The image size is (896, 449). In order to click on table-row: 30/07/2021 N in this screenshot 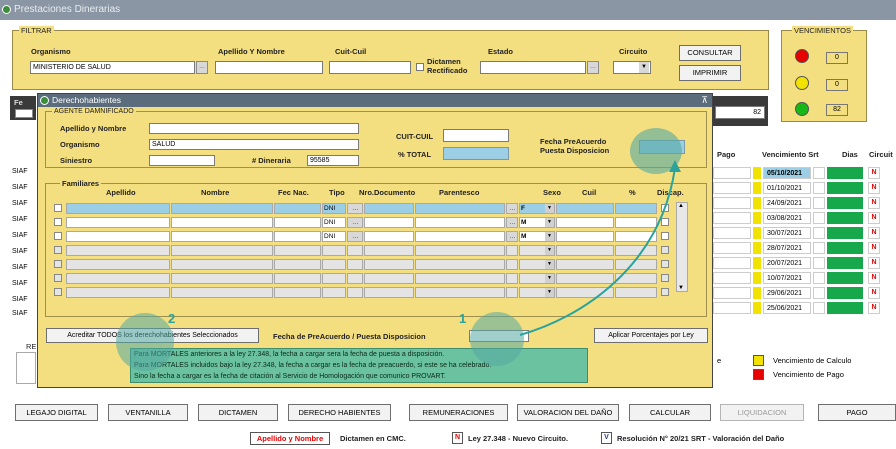, I will do `click(804, 233)`.